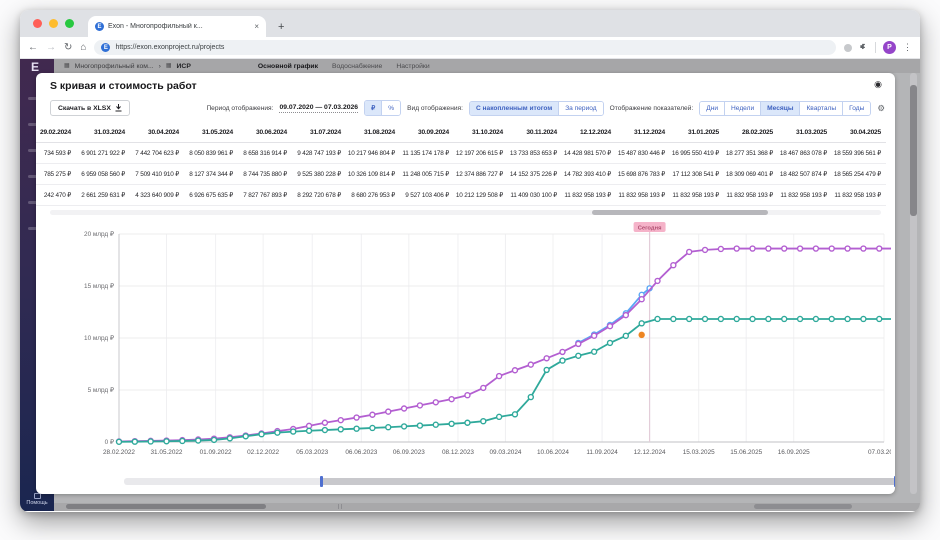 This screenshot has height=540, width=940. What do you see at coordinates (99, 234) in the screenshot?
I see `y-tick-label: 20 млрд ₽` at bounding box center [99, 234].